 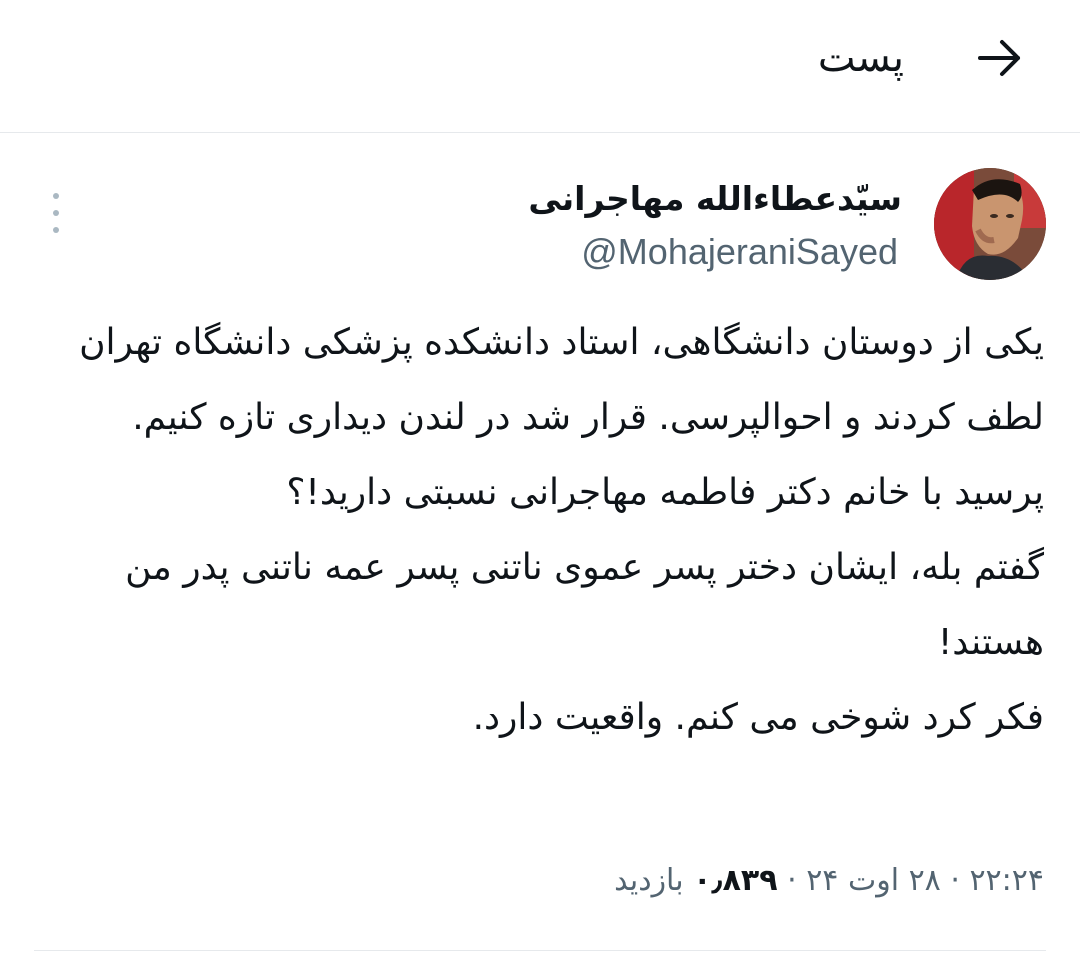 What do you see at coordinates (1006, 880) in the screenshot?
I see `tweet-time: ۲۲:۲۴` at bounding box center [1006, 880].